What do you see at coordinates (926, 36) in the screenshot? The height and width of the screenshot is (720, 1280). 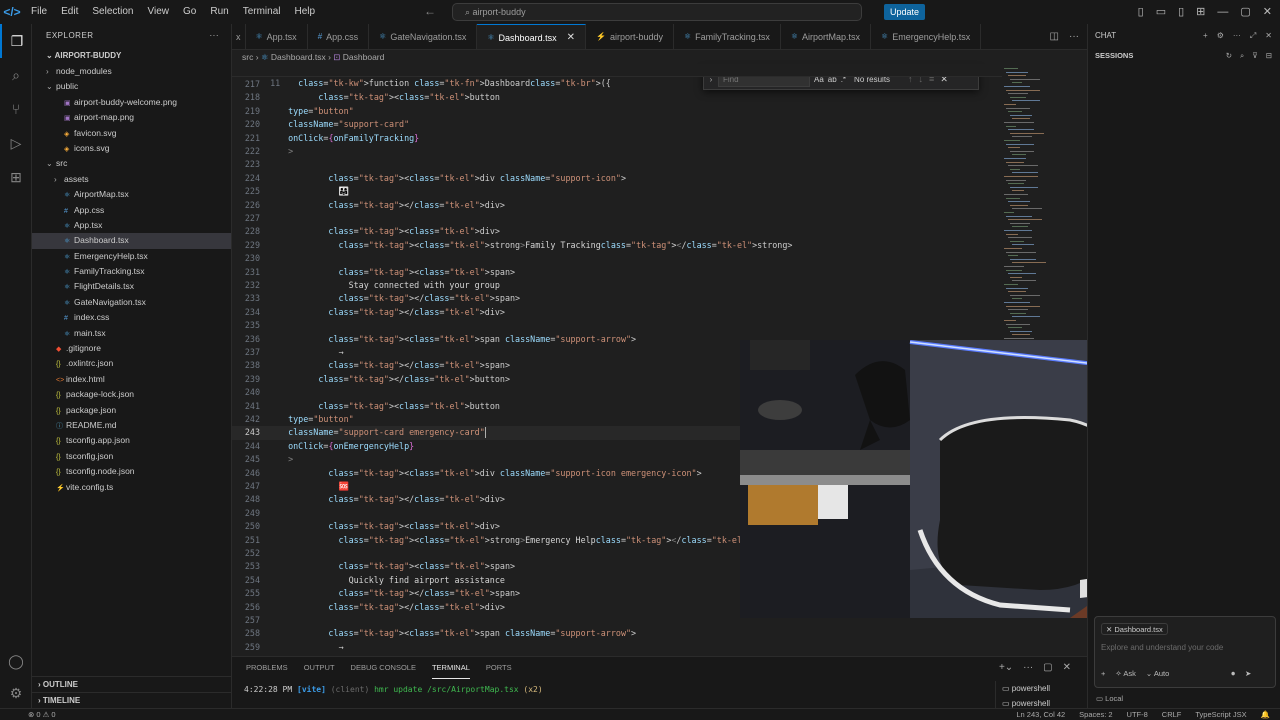 I see `editor-tab: ⚛ EmergencyHelp.tsx` at bounding box center [926, 36].